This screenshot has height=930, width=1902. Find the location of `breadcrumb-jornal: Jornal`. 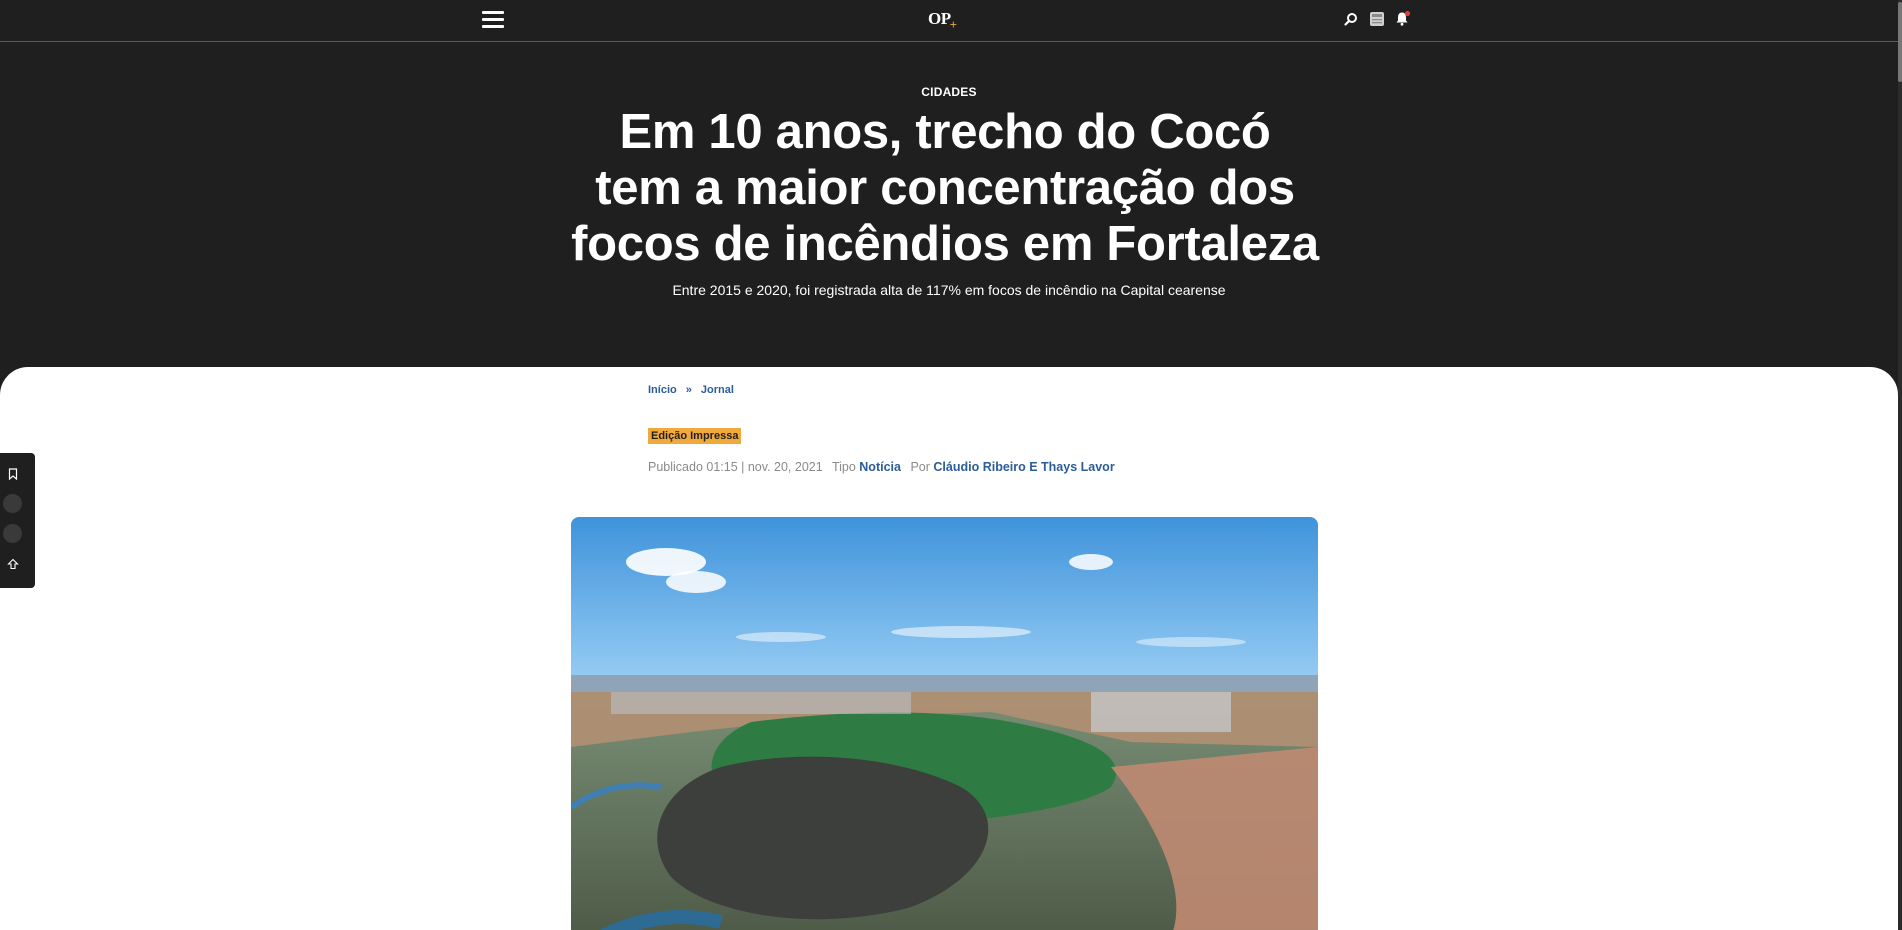

breadcrumb-jornal: Jornal is located at coordinates (717, 390).